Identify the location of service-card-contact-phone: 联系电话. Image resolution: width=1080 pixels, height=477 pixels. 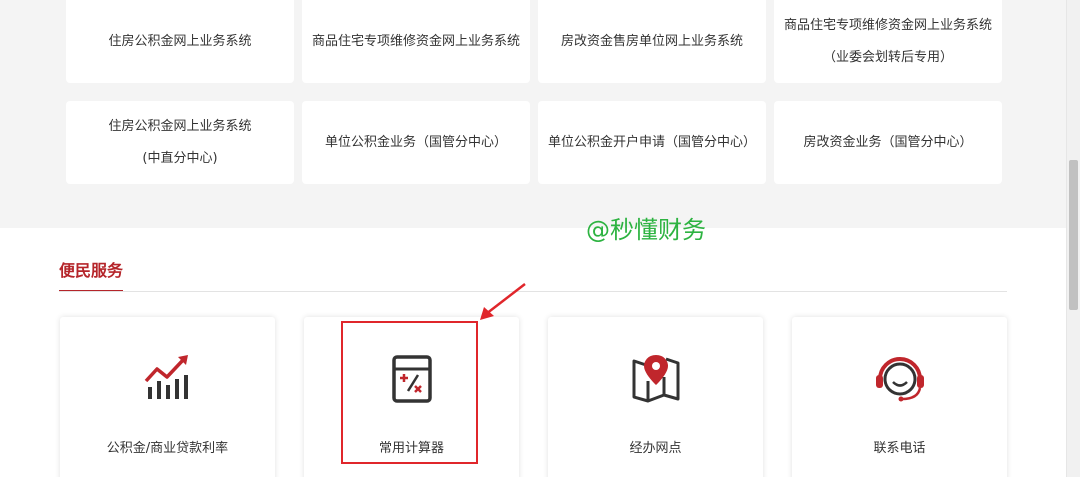
(899, 397).